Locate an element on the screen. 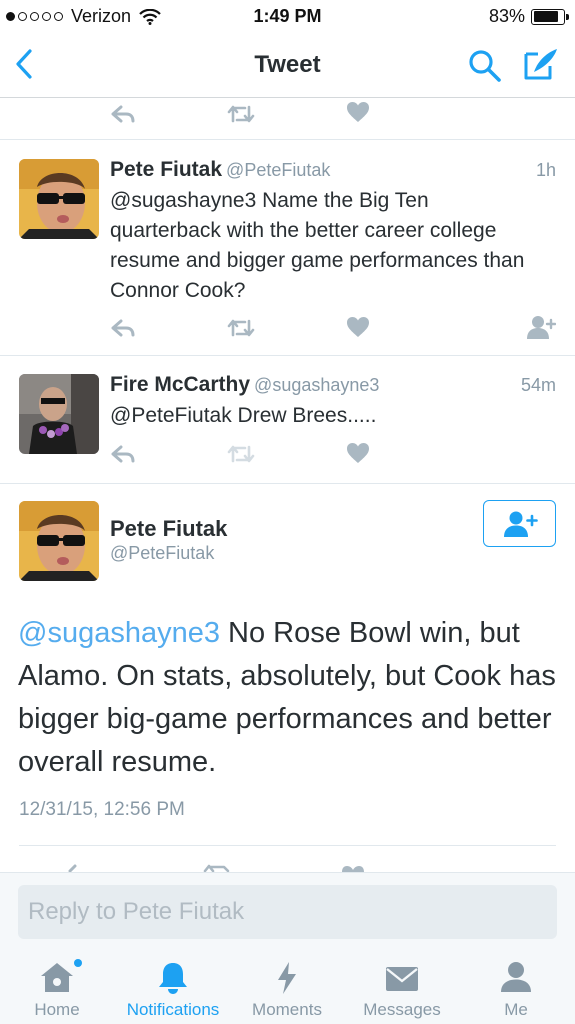 This screenshot has height=1024, width=575. mention-link: @sugashayne3 is located at coordinates (119, 633).